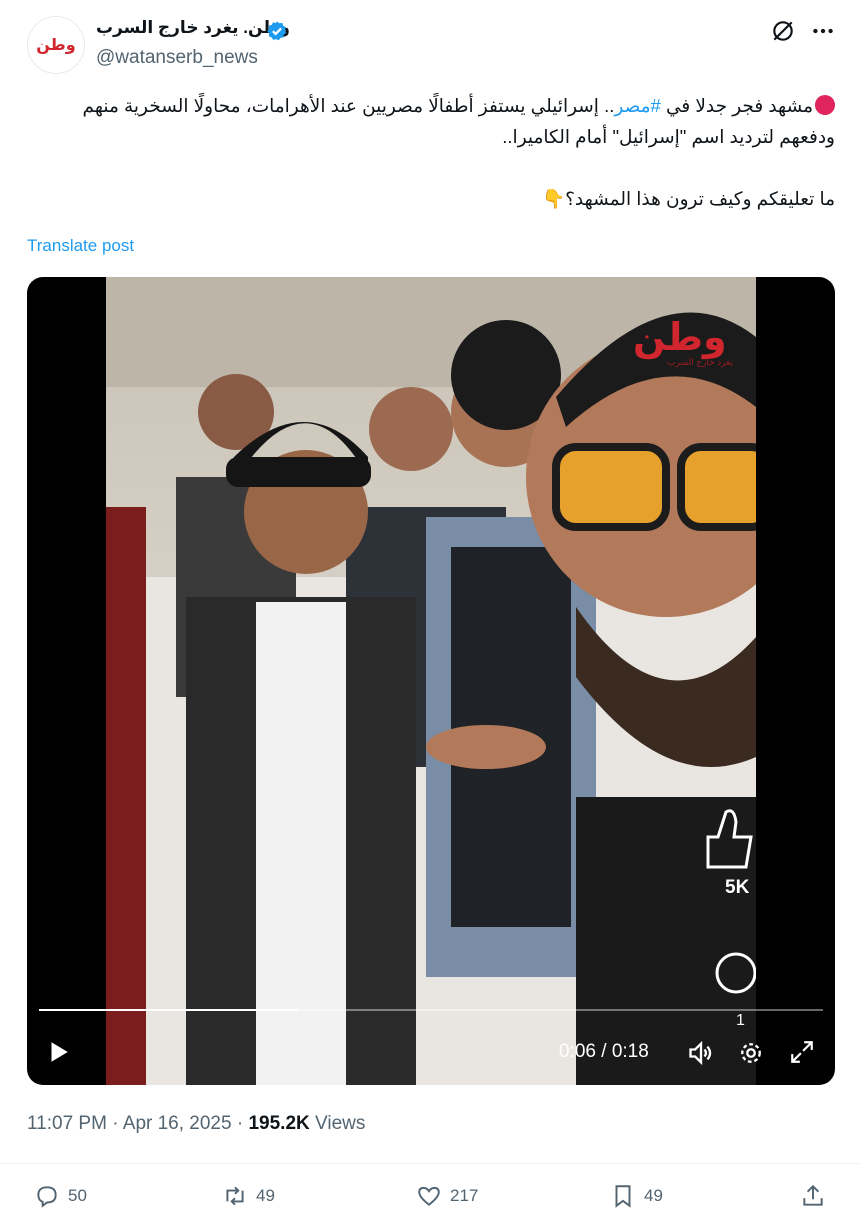  What do you see at coordinates (277, 31) in the screenshot?
I see `verified-badge-icon` at bounding box center [277, 31].